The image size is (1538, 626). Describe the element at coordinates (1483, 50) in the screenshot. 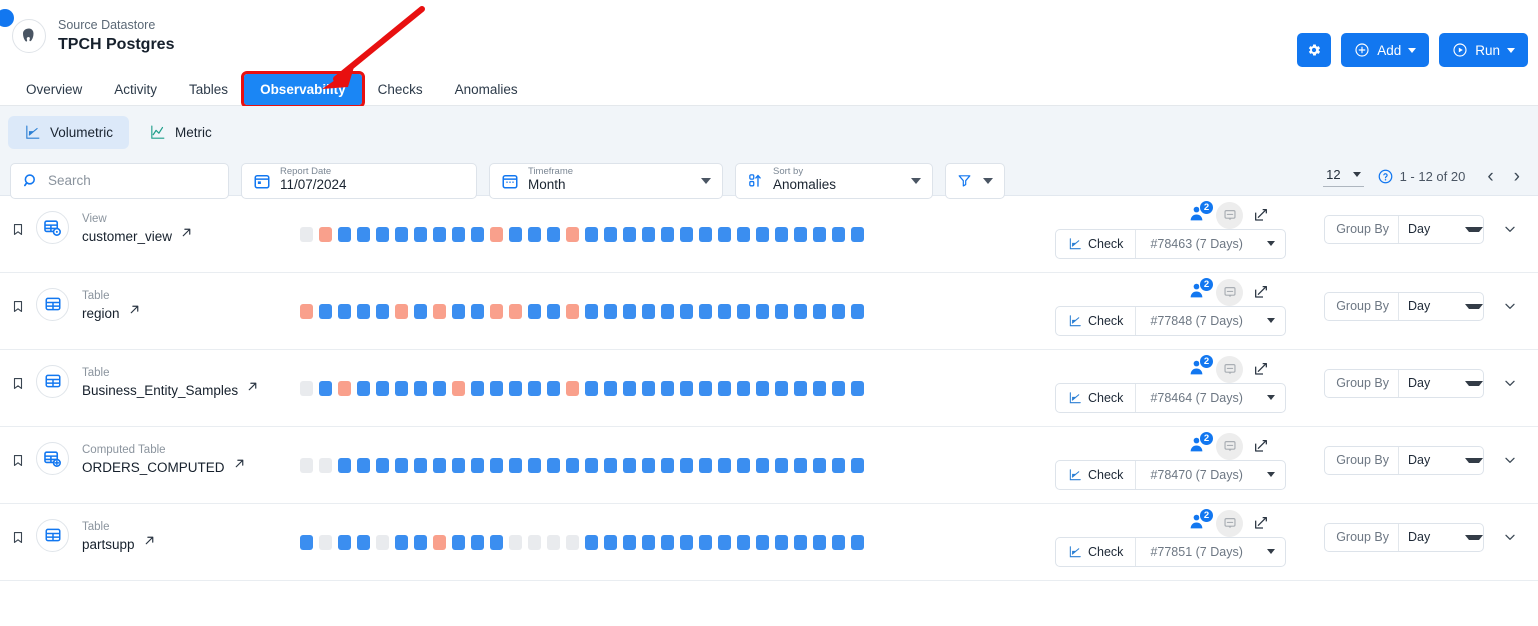

I see `run-button: Run` at that location.